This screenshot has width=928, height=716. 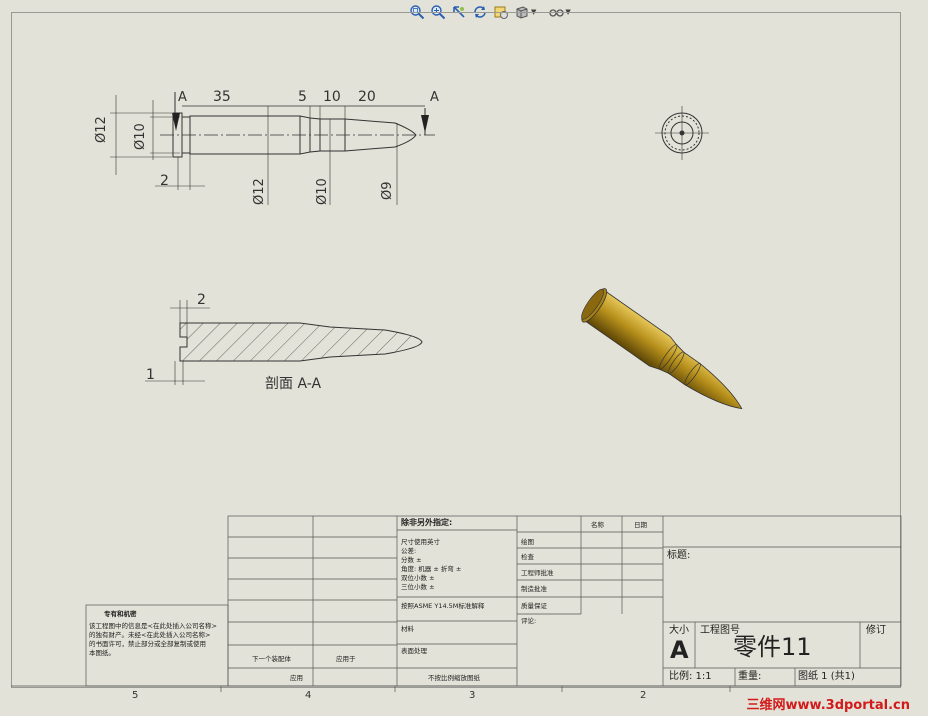 What do you see at coordinates (529, 621) in the screenshot?
I see `tb-comments: 评论:` at bounding box center [529, 621].